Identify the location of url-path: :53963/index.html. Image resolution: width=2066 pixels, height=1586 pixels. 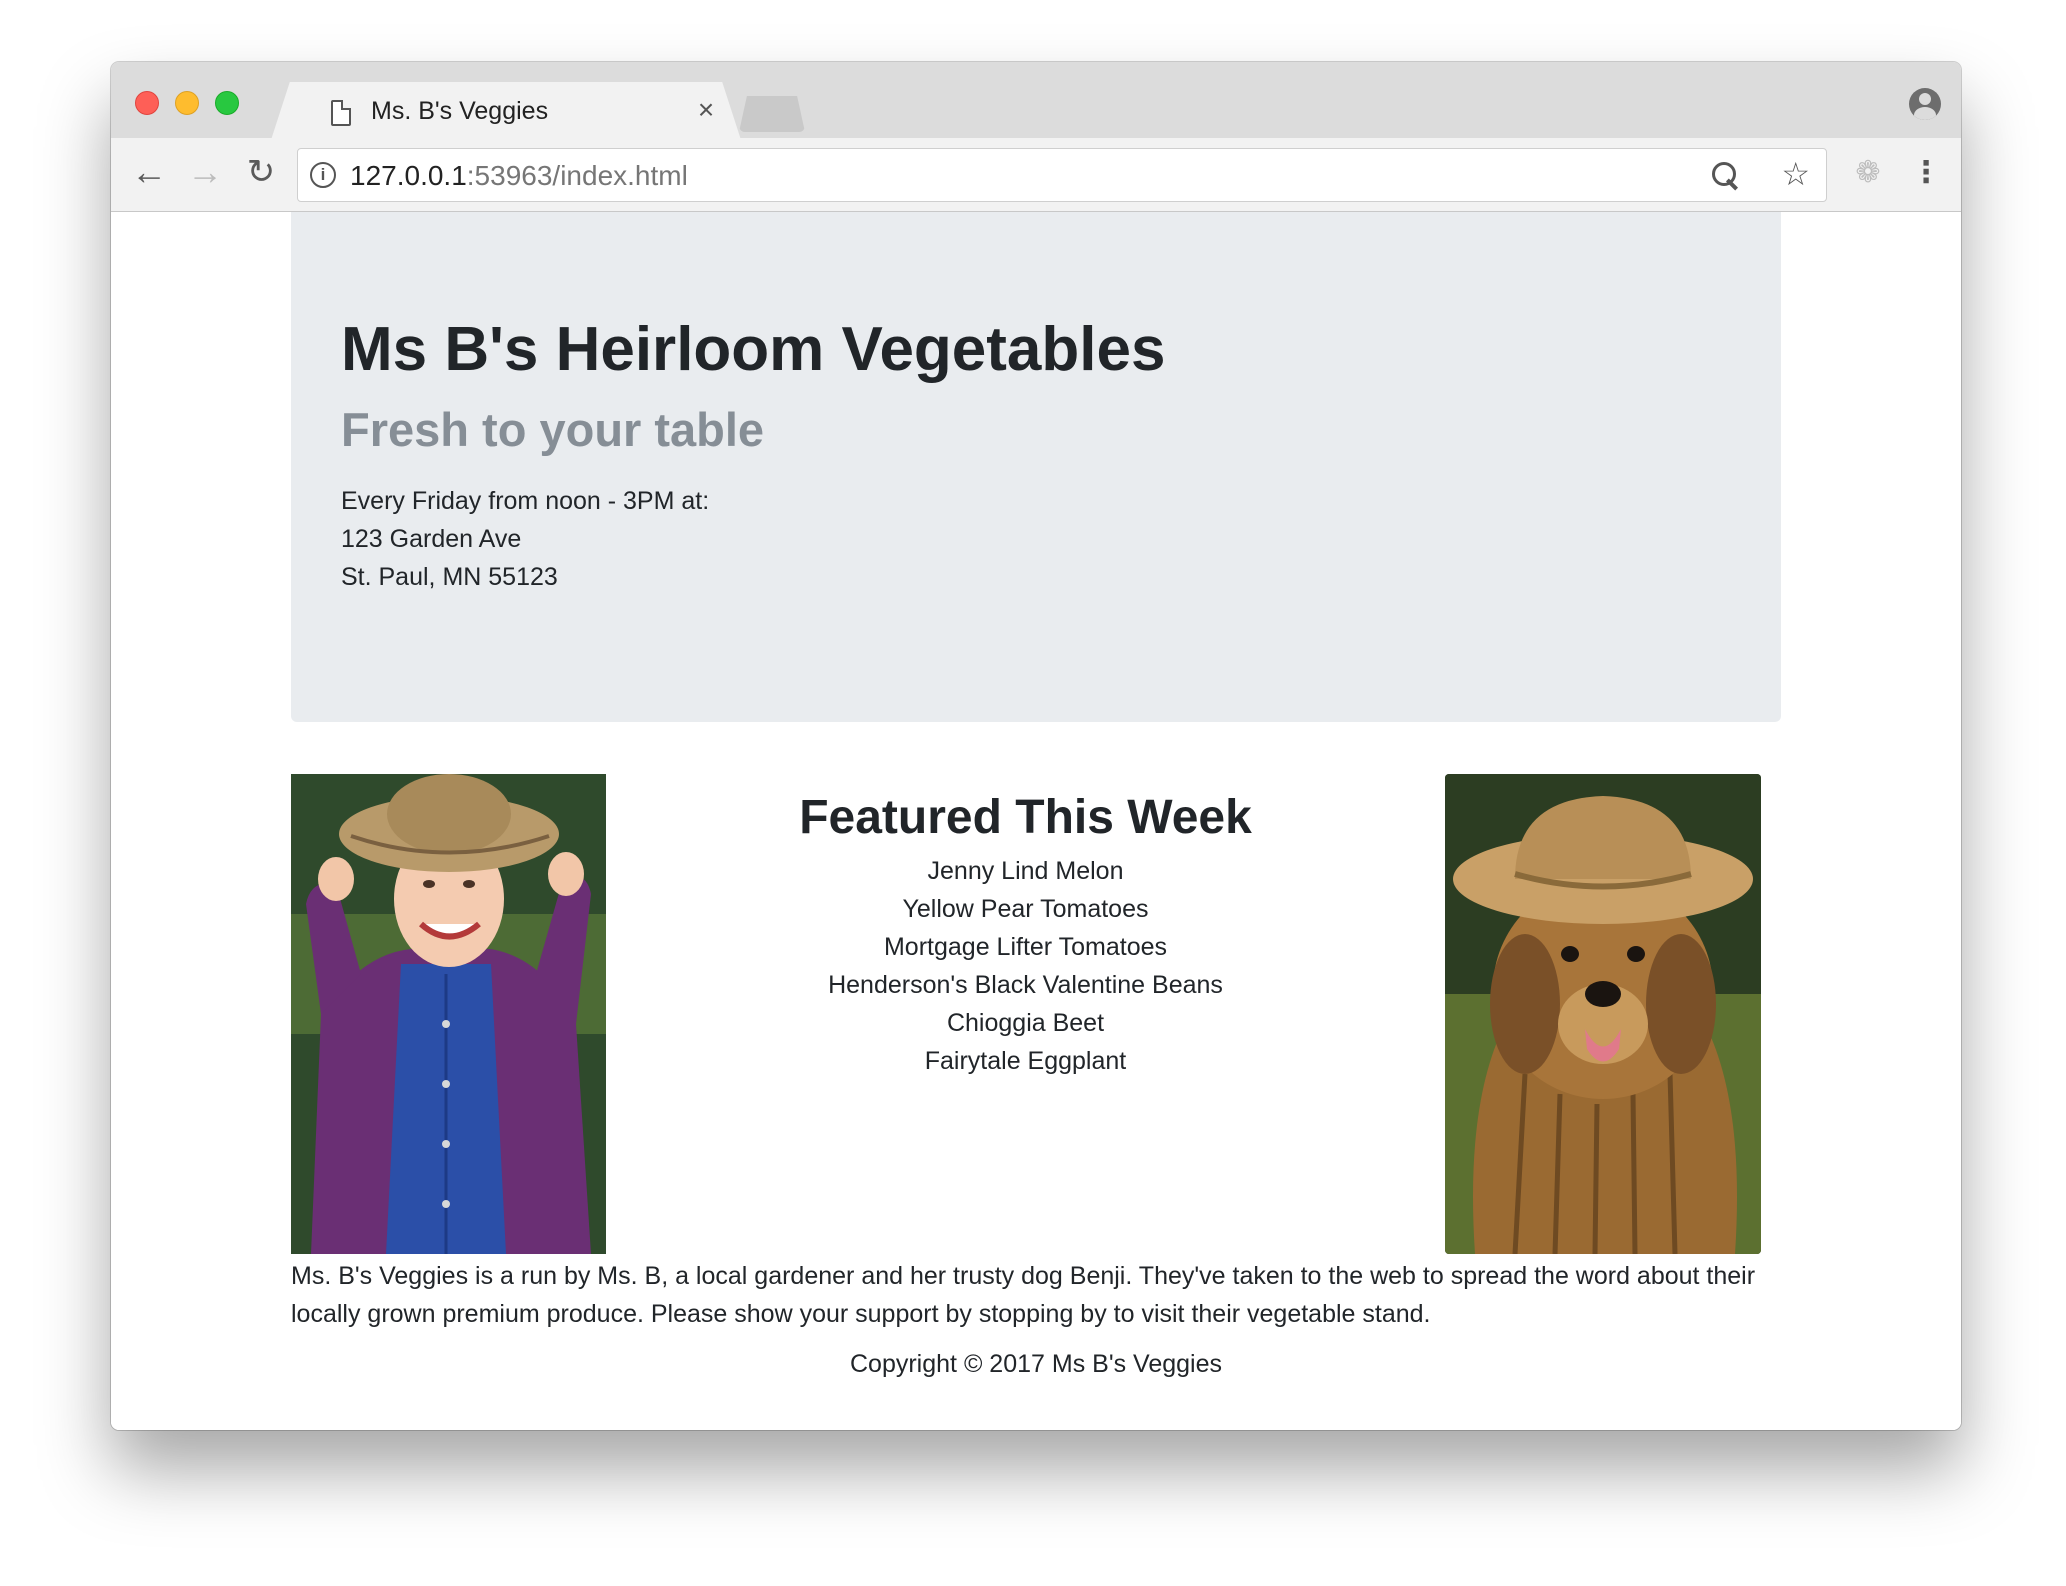
(577, 175).